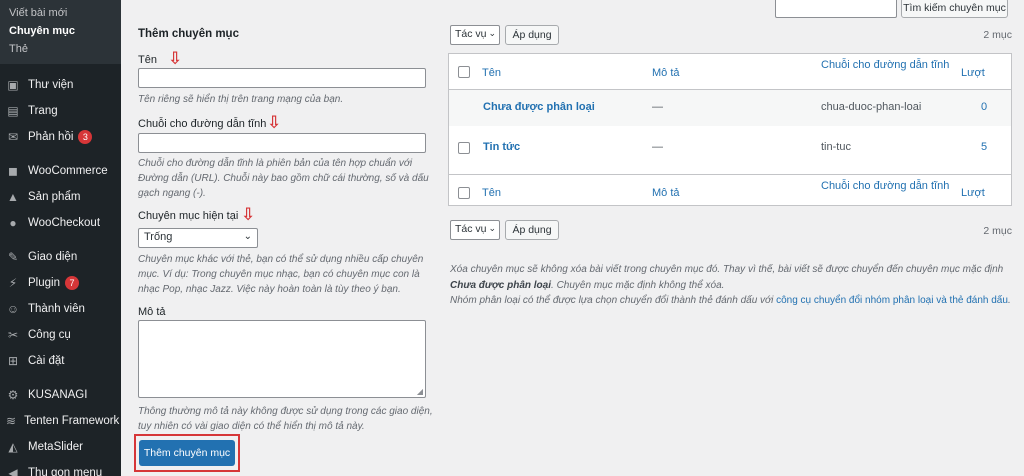 Image resolution: width=1024 pixels, height=476 pixels. Describe the element at coordinates (60, 13) in the screenshot. I see `submenu-item-new-post: Viết bài mới` at that location.